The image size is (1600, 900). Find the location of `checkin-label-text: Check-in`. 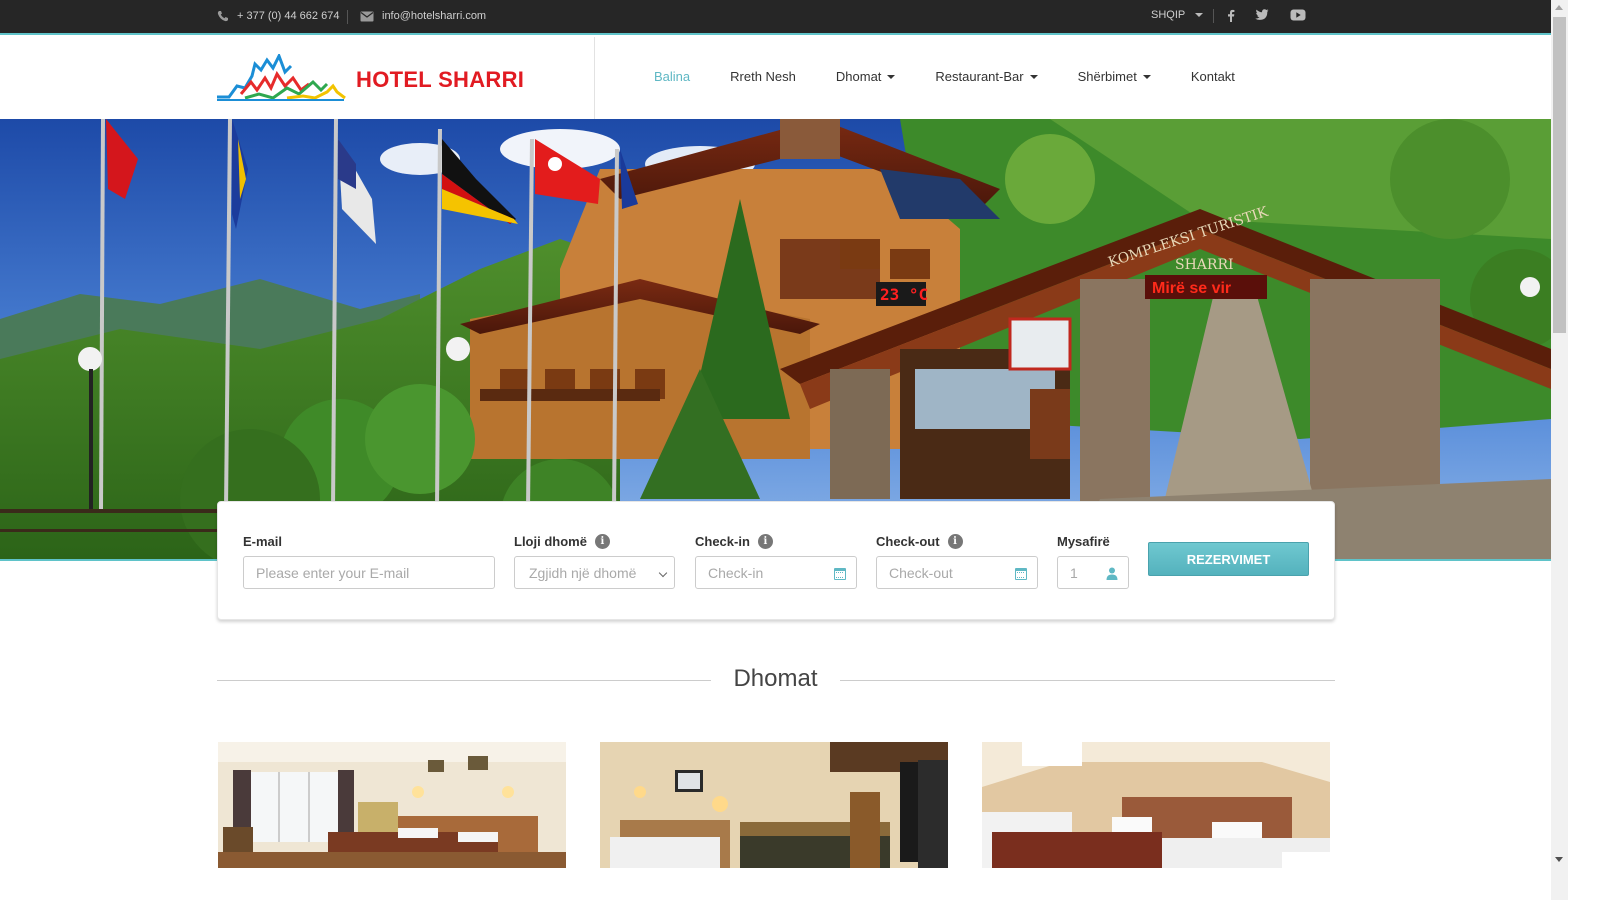

checkin-label-text: Check-in is located at coordinates (722, 541).